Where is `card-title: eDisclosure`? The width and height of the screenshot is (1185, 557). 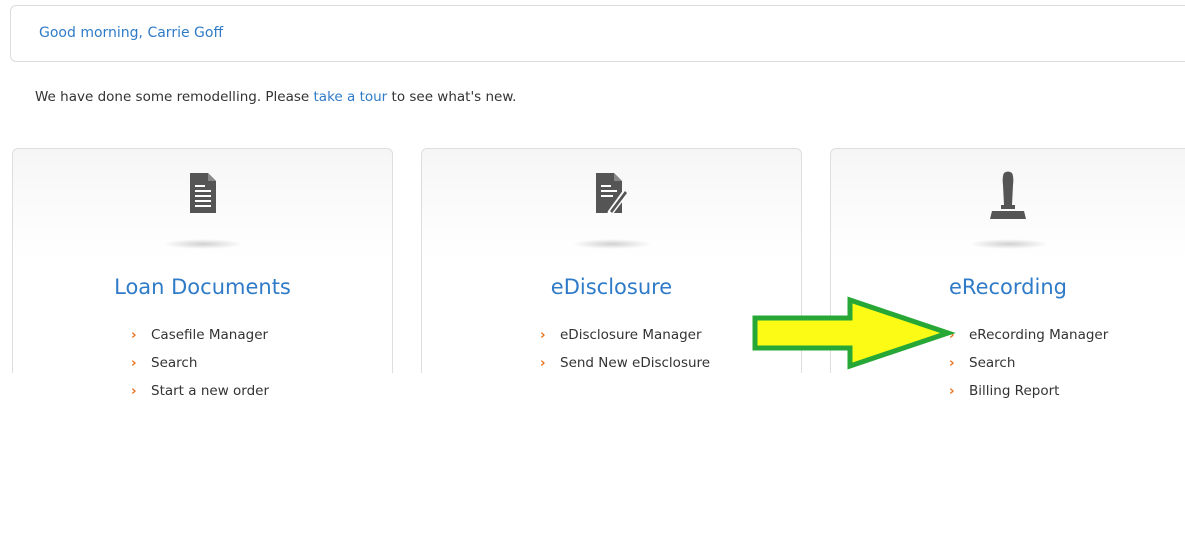
card-title: eDisclosure is located at coordinates (611, 287).